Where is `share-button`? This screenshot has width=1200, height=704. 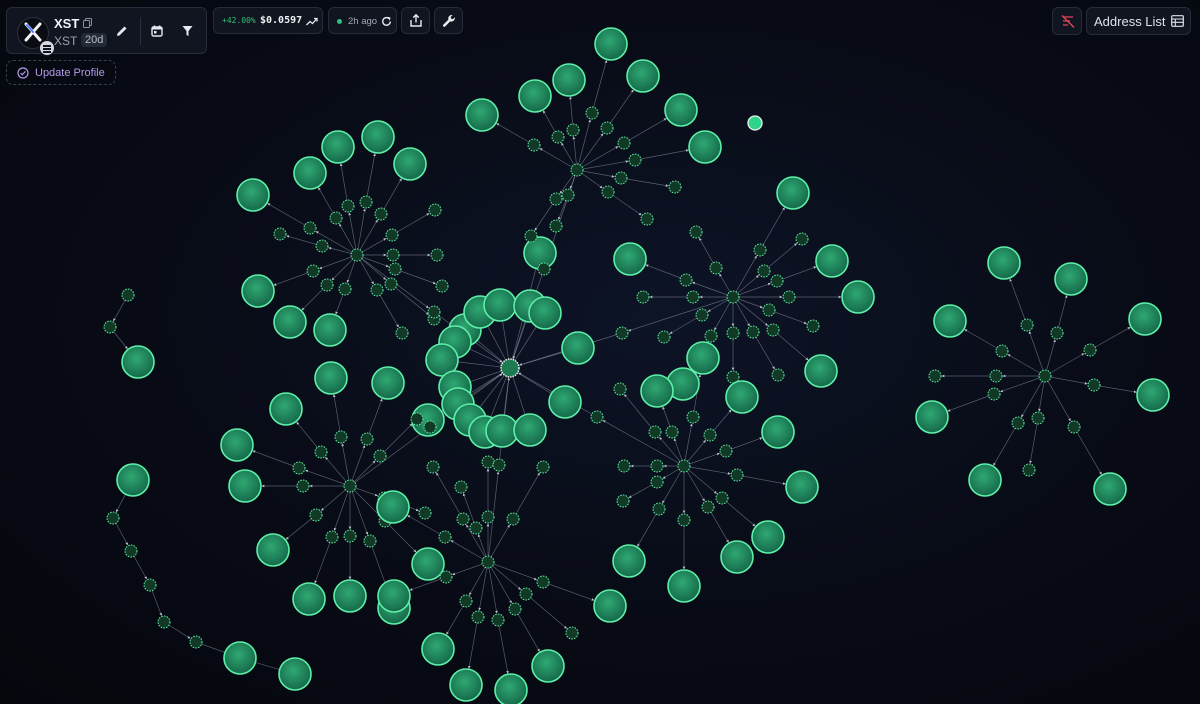 share-button is located at coordinates (415, 20).